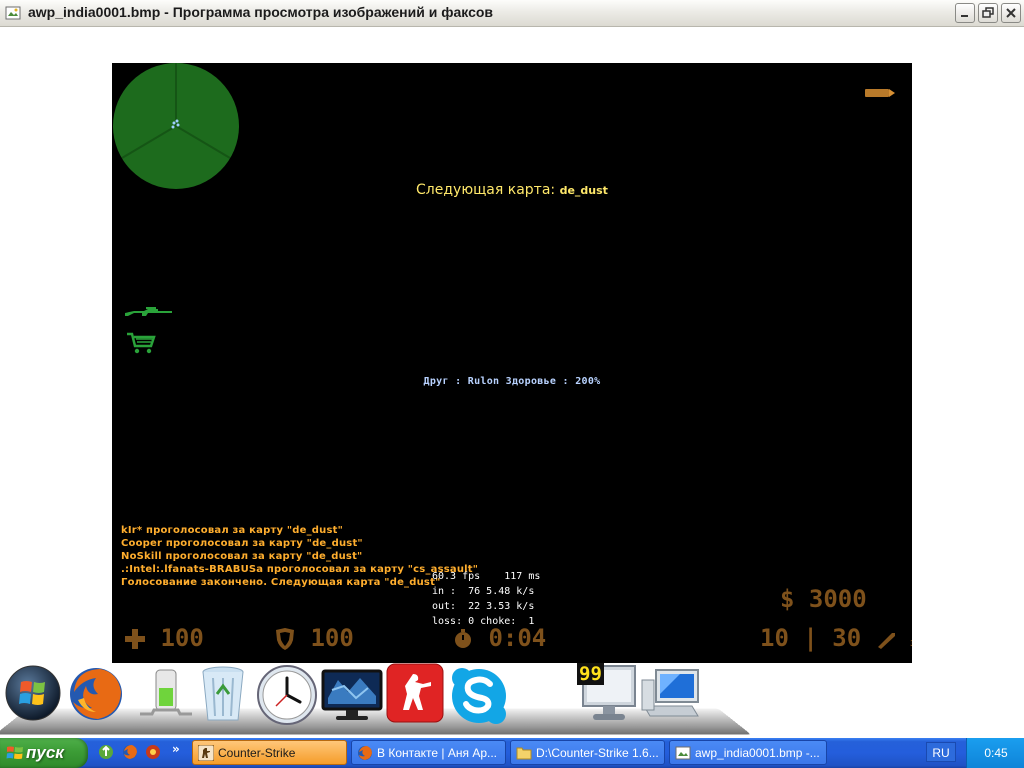 The height and width of the screenshot is (768, 1024). I want to click on stopwatch-icon, so click(463, 638).